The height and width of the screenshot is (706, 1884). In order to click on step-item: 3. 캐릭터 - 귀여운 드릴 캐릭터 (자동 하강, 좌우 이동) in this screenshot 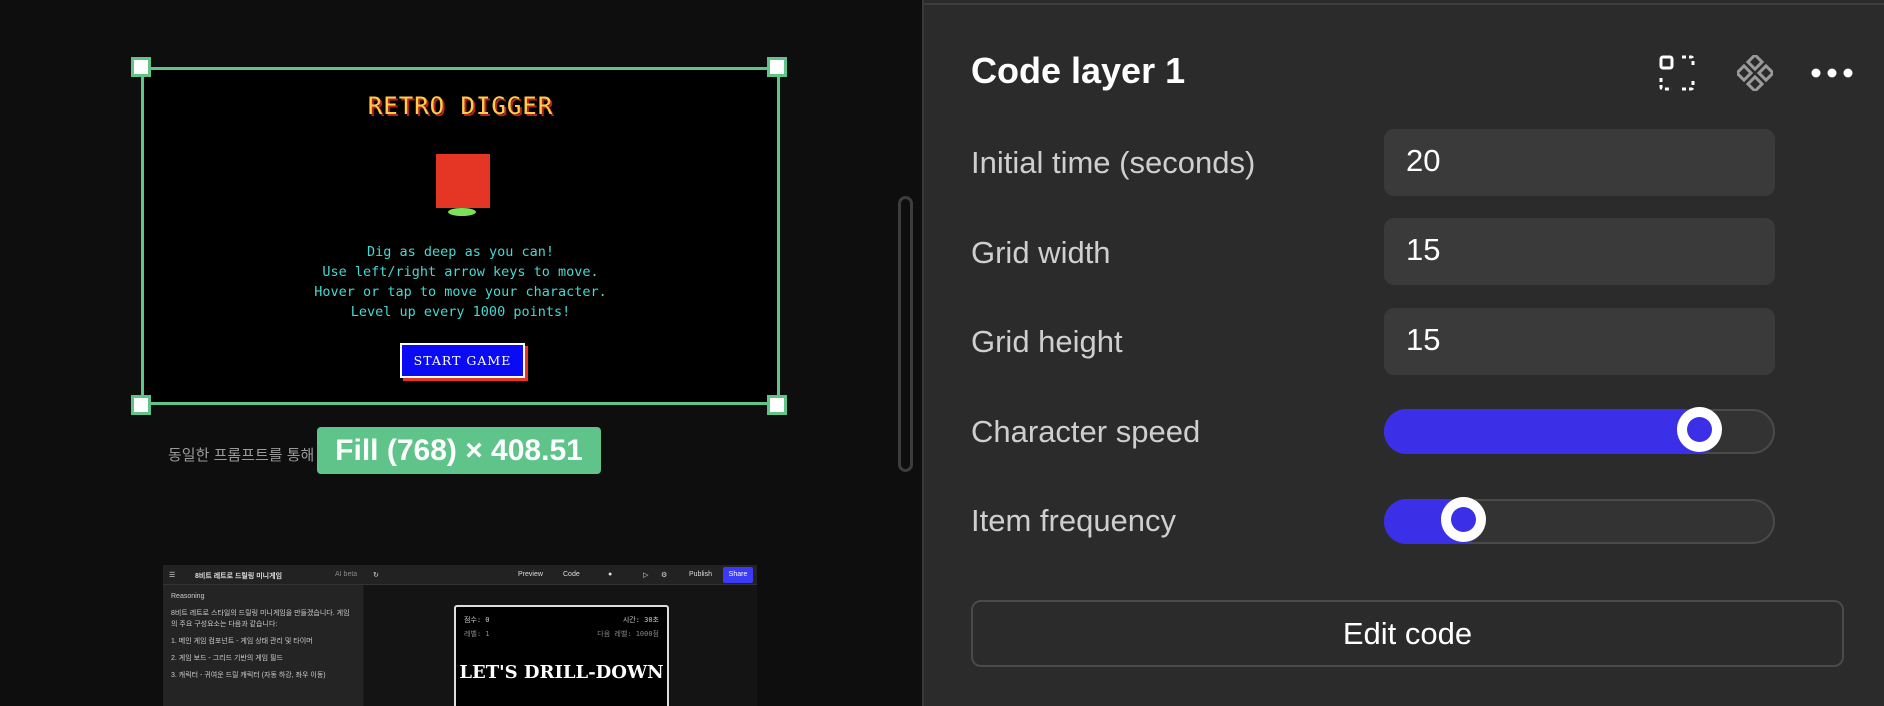, I will do `click(248, 675)`.